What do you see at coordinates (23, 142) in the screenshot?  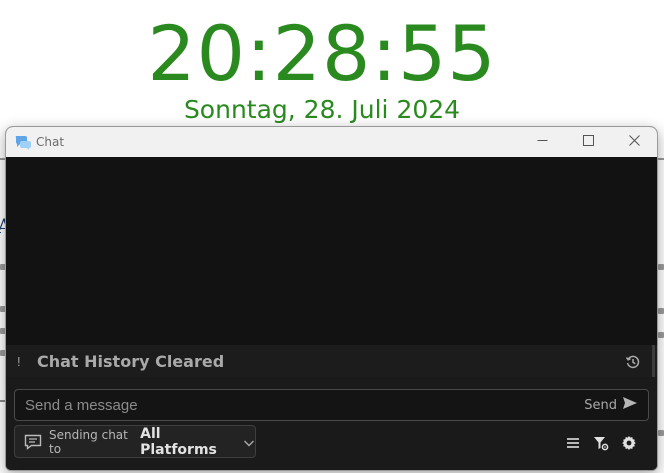 I see `chat-bubbles-icon` at bounding box center [23, 142].